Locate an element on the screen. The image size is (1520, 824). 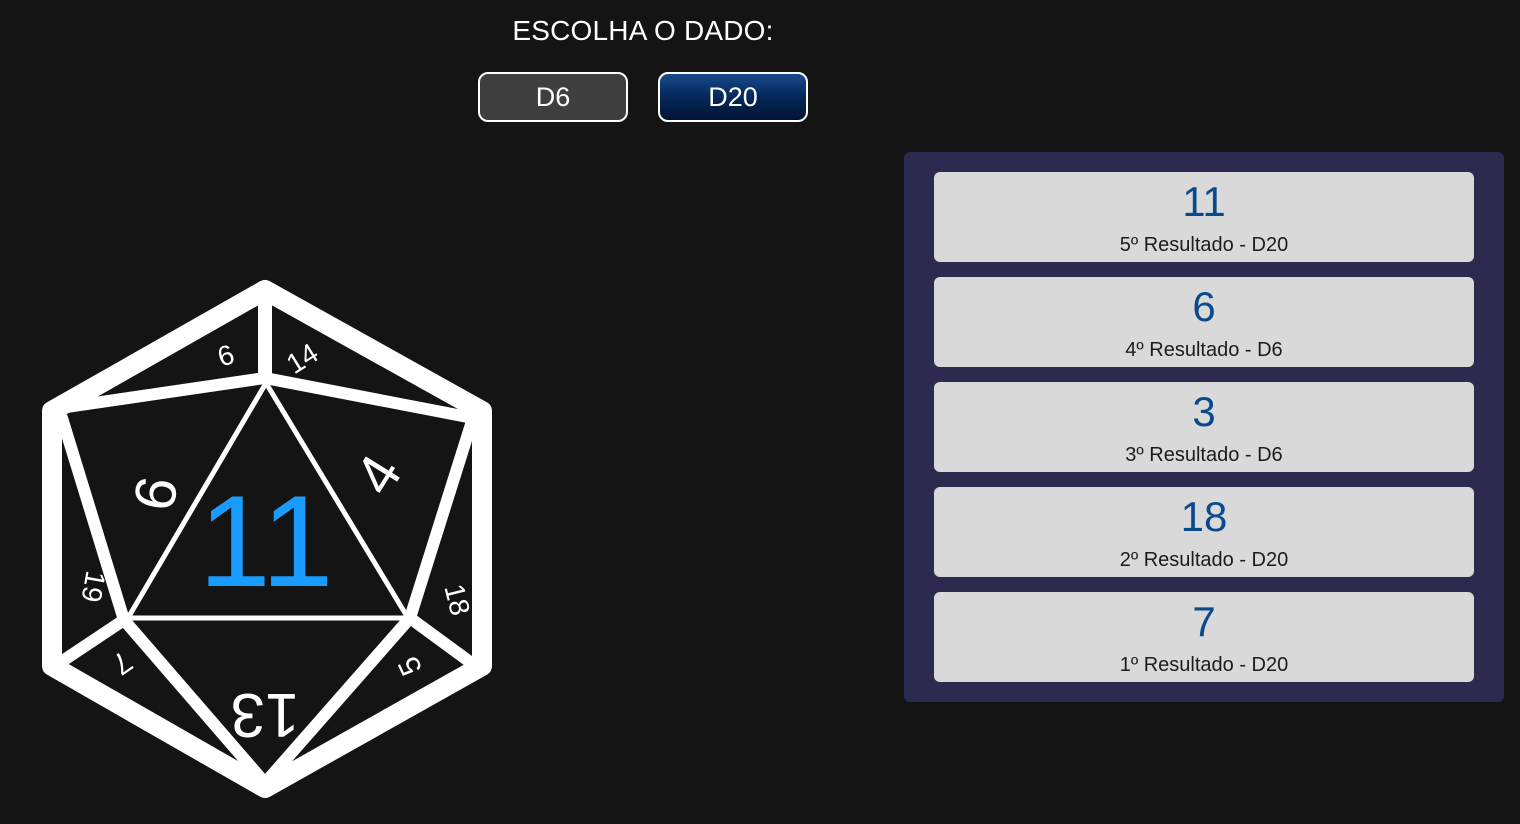
d6-button: D6 is located at coordinates (553, 97).